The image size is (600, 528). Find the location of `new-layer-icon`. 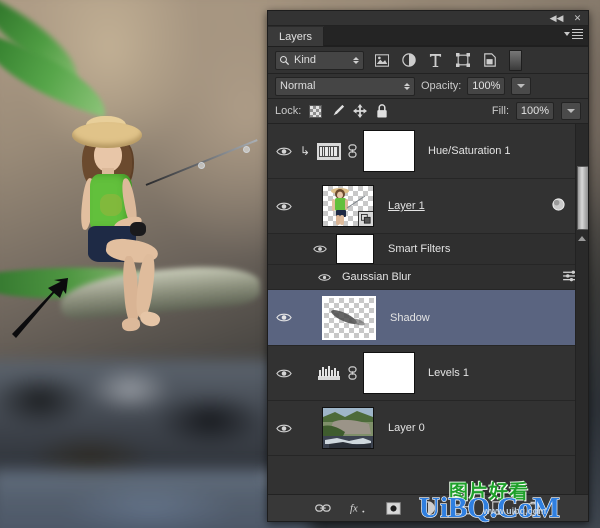

new-layer-icon is located at coordinates (498, 508).